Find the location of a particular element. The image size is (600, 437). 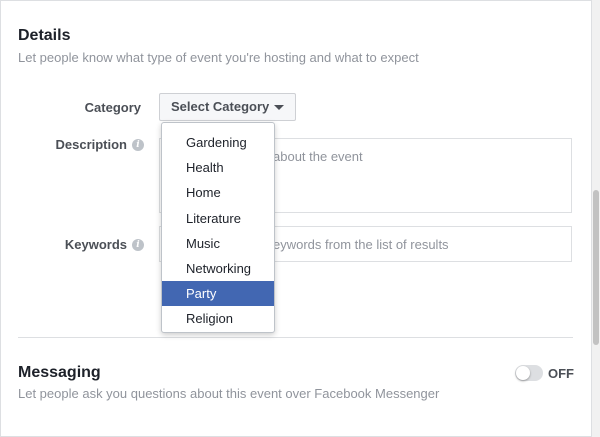

category-label: Category is located at coordinates (112, 107).